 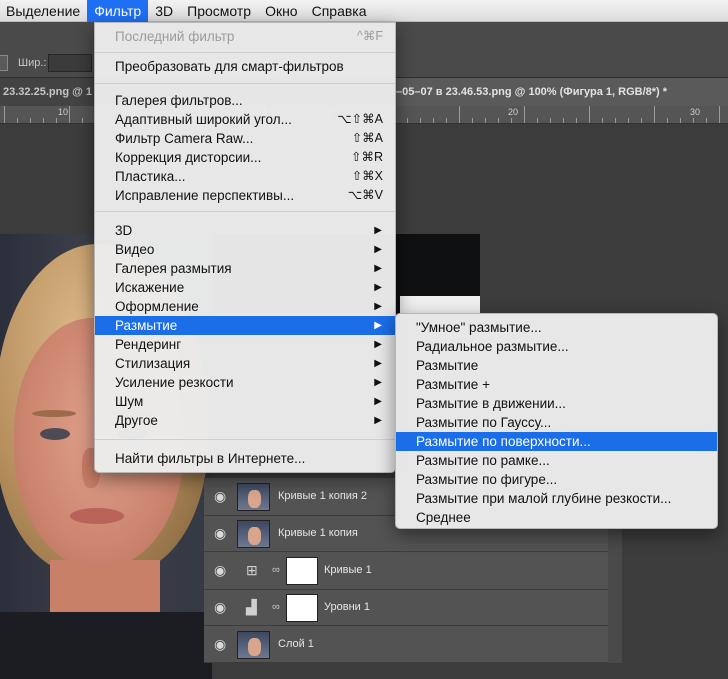 I want to click on menu-item-smart-filters: Преобразовать для смарт-фильтров, so click(x=245, y=66).